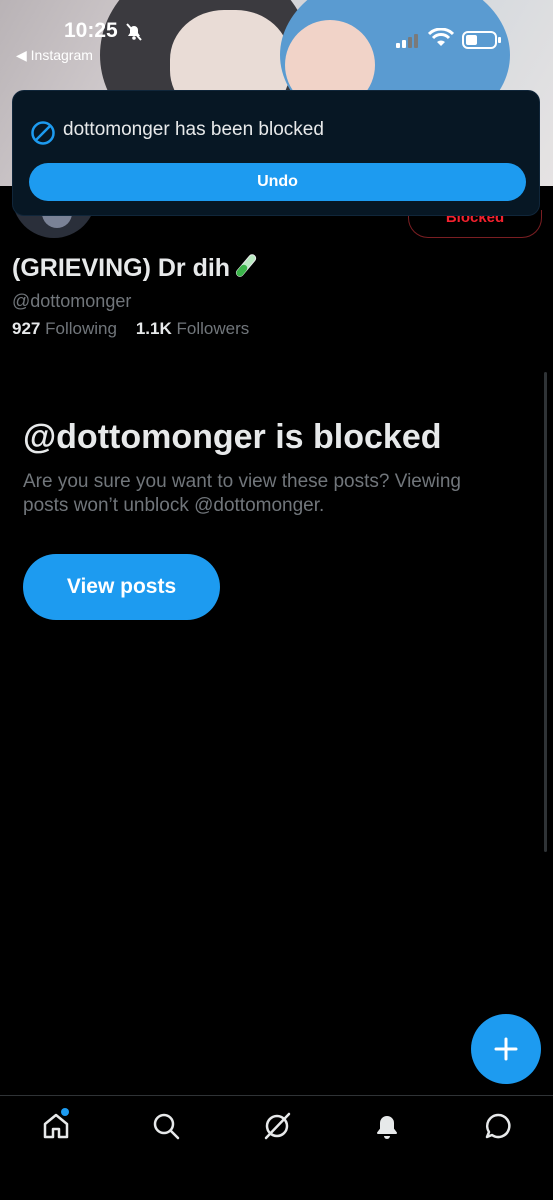 The width and height of the screenshot is (553, 1200). I want to click on undo-button: Undo, so click(277, 182).